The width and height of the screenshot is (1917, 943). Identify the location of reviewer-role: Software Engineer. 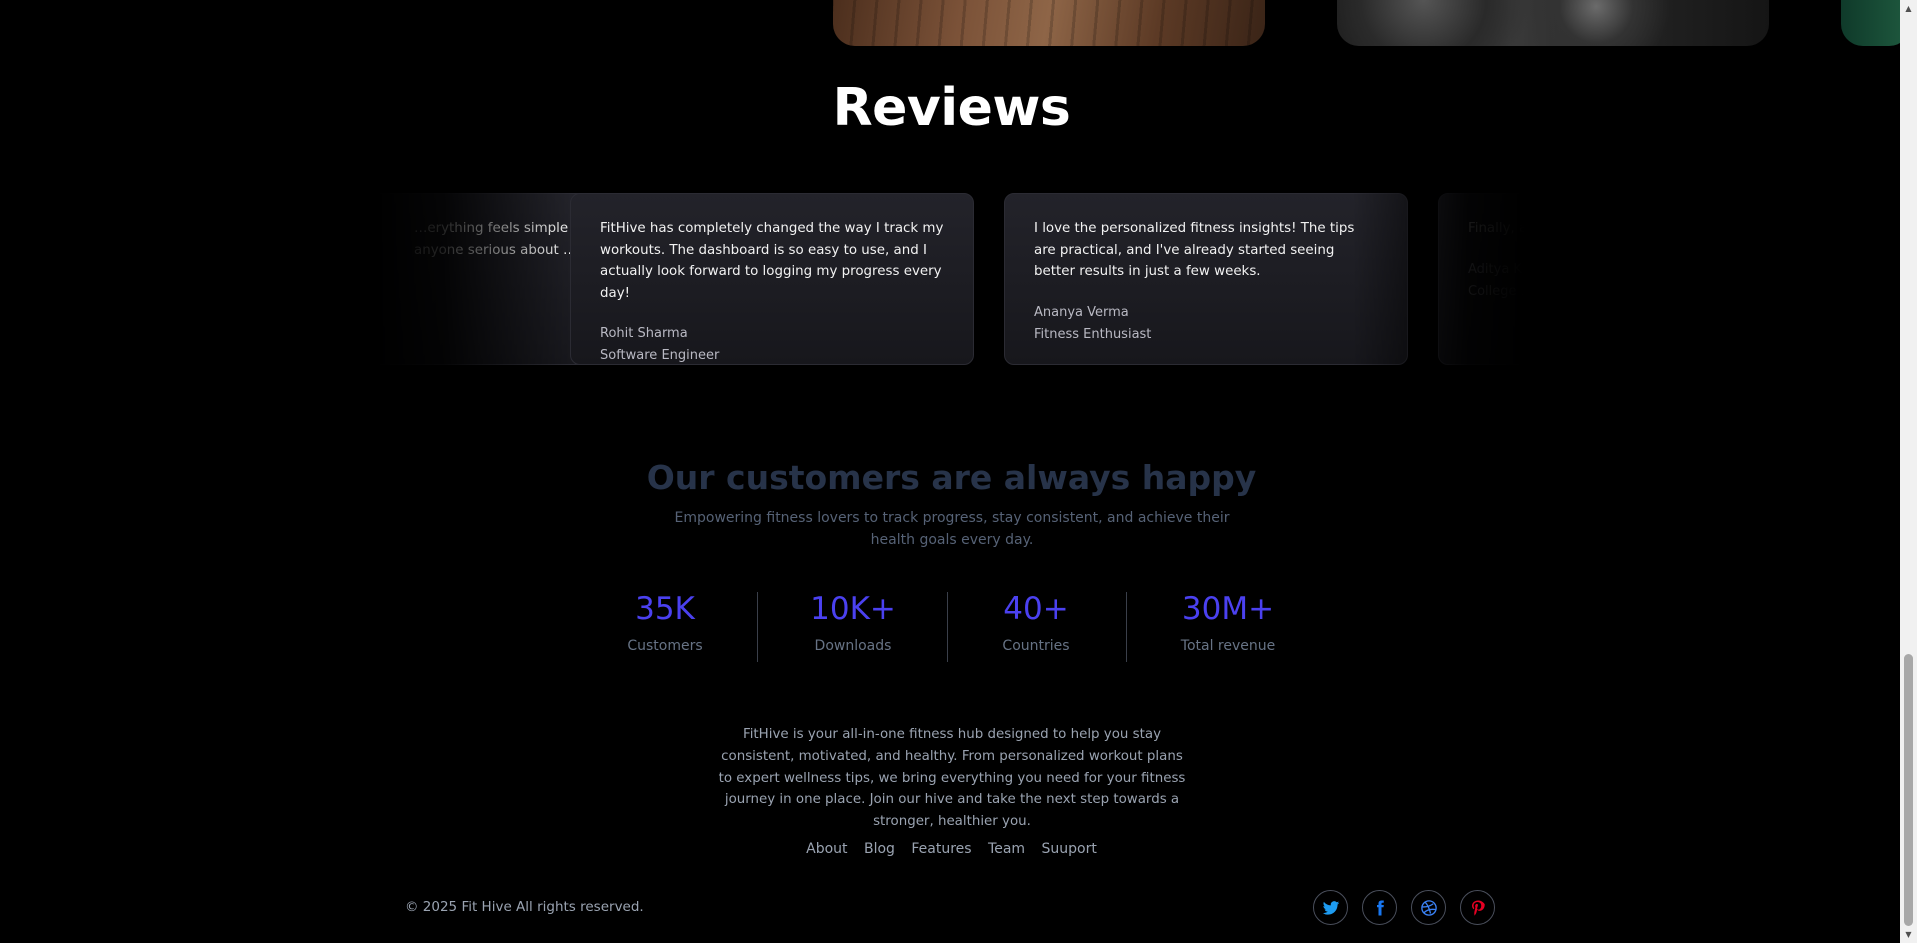
(660, 355).